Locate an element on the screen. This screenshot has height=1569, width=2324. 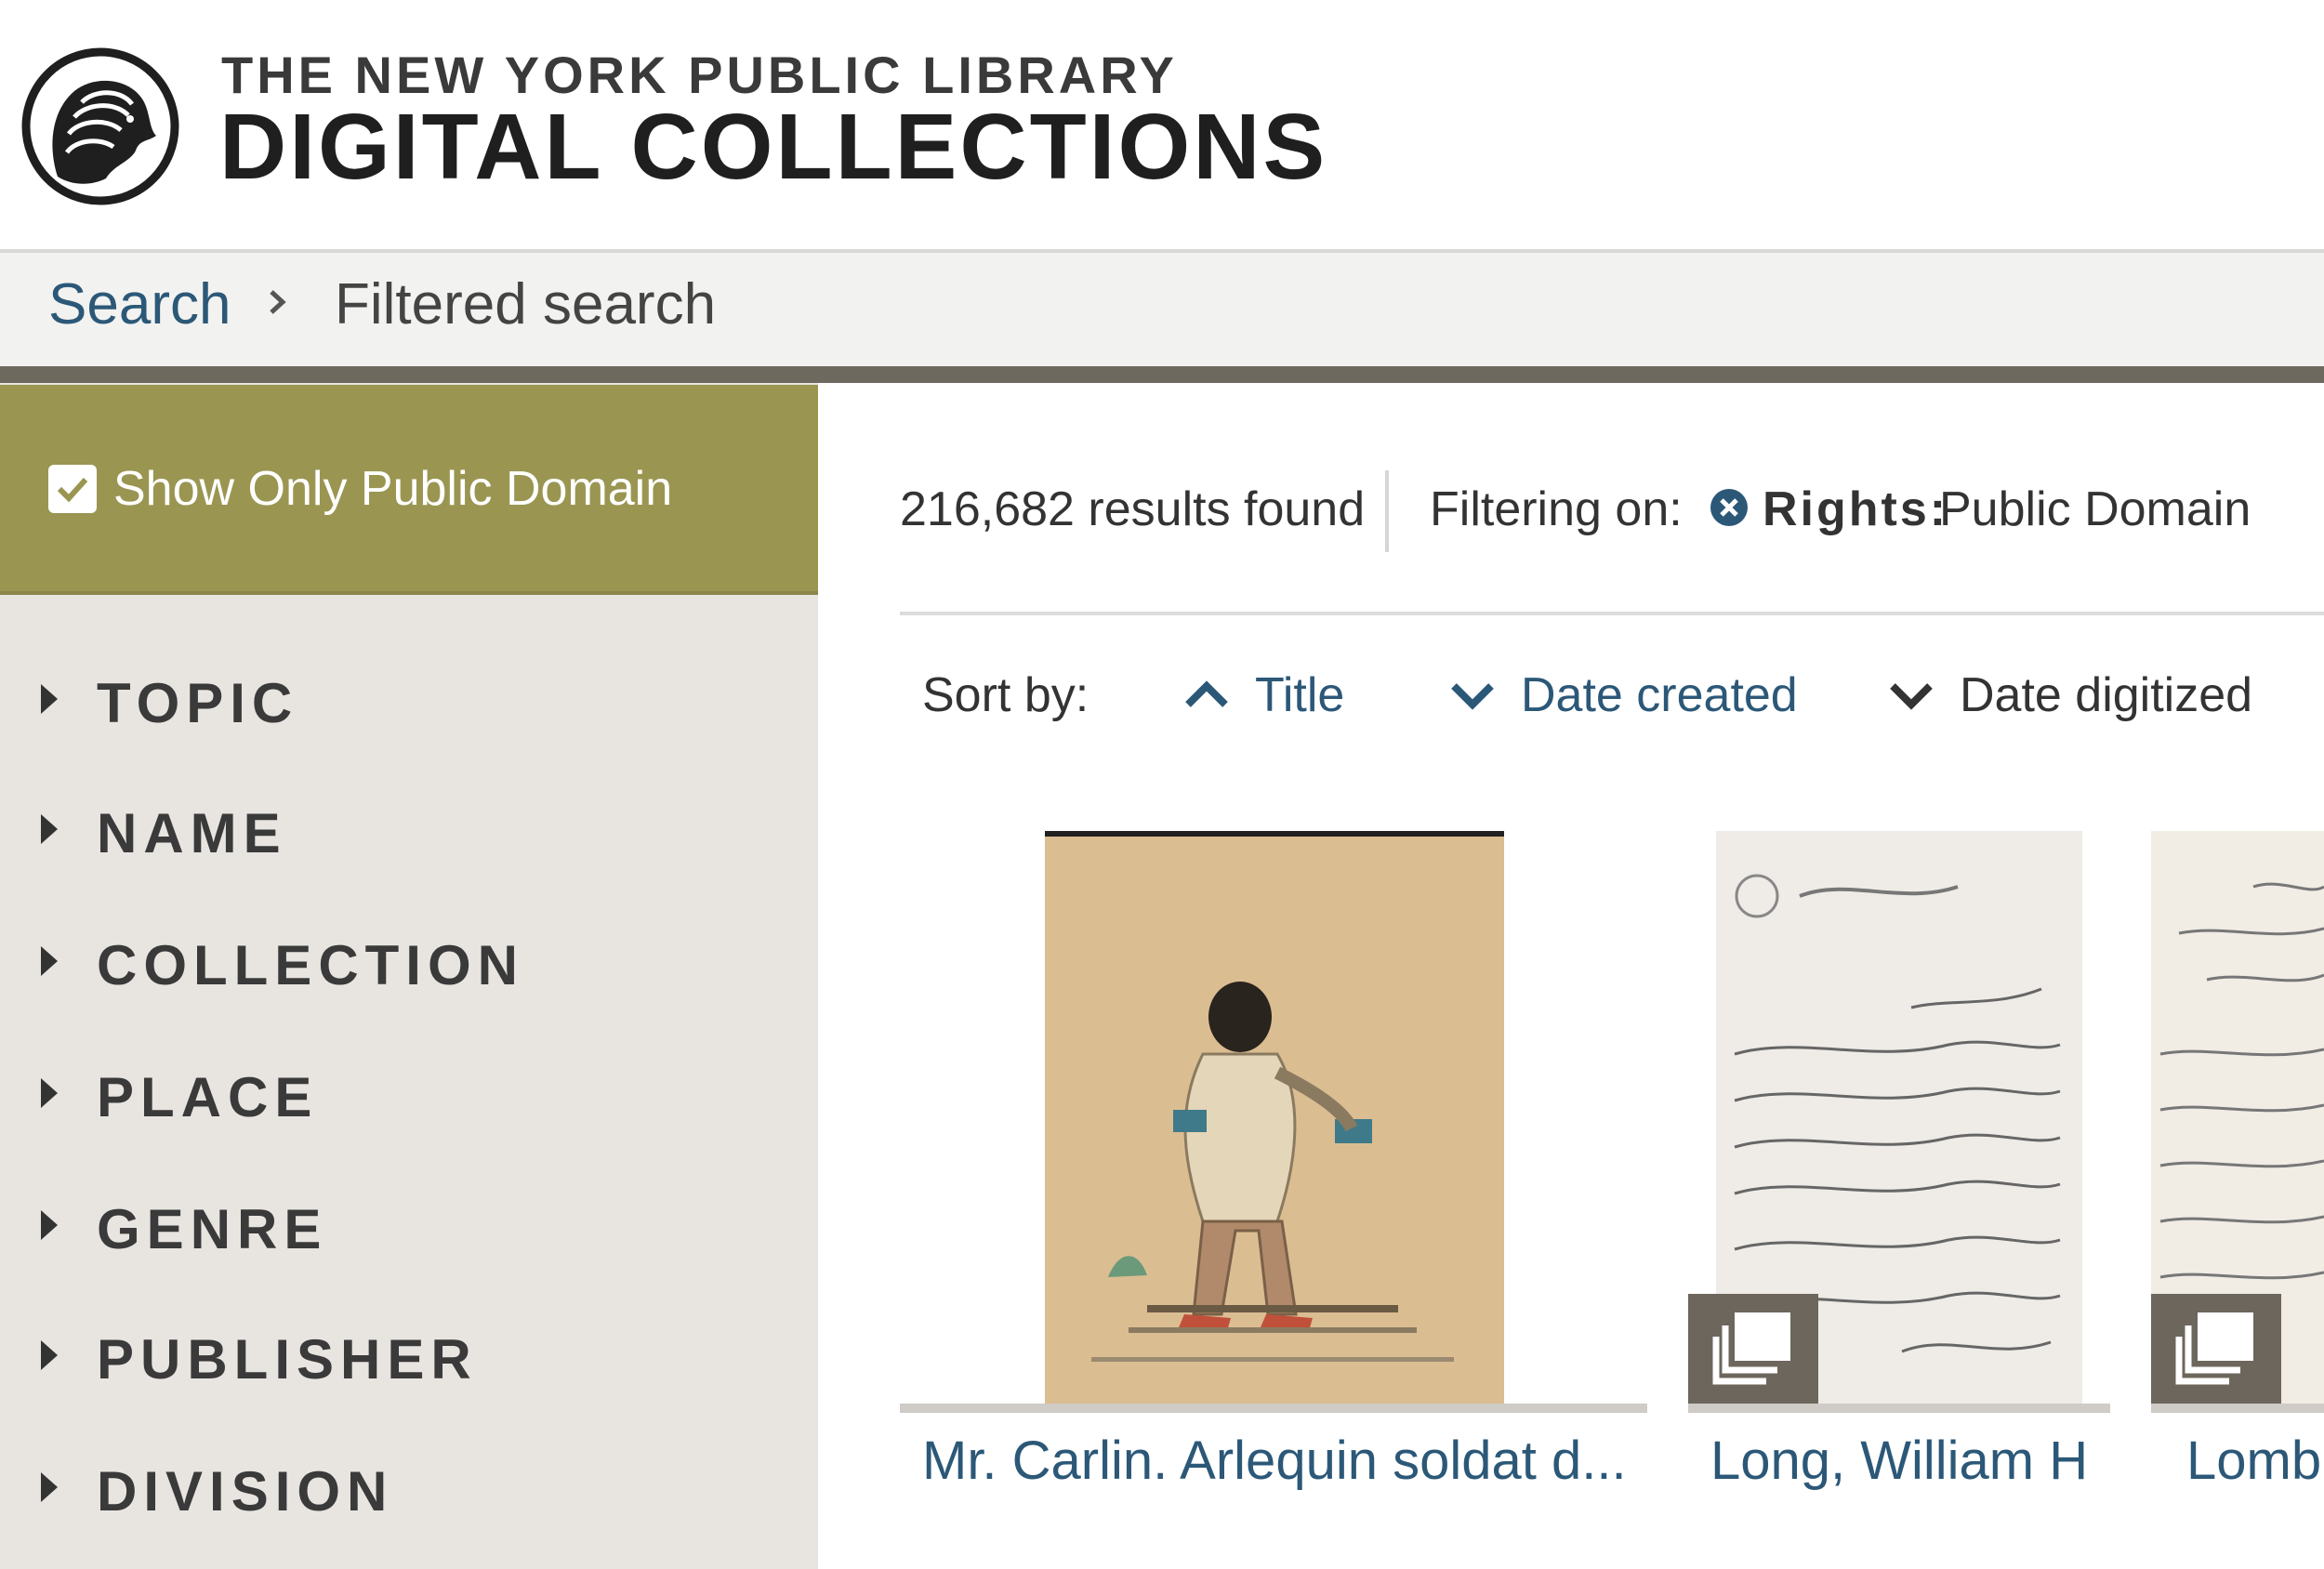
sort-title-button: Title is located at coordinates (1277, 698).